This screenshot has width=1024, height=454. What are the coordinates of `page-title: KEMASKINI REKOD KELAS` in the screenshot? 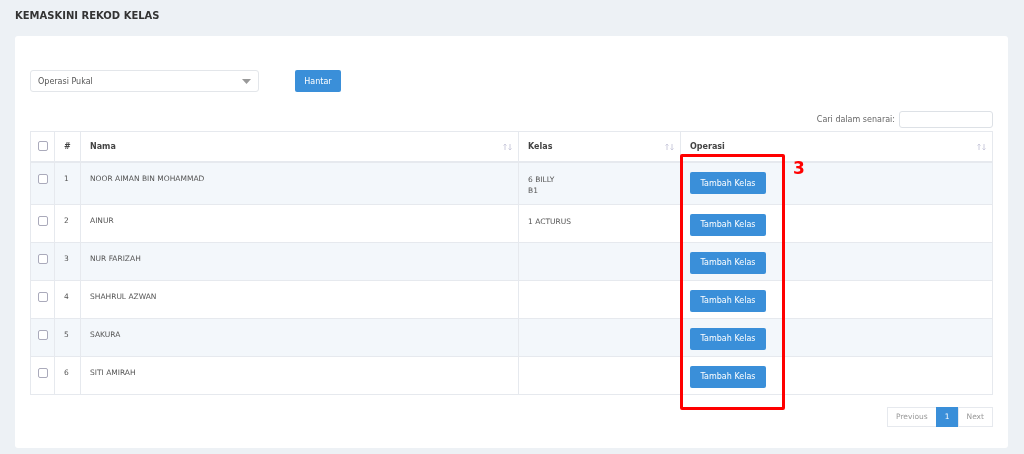 It's located at (87, 15).